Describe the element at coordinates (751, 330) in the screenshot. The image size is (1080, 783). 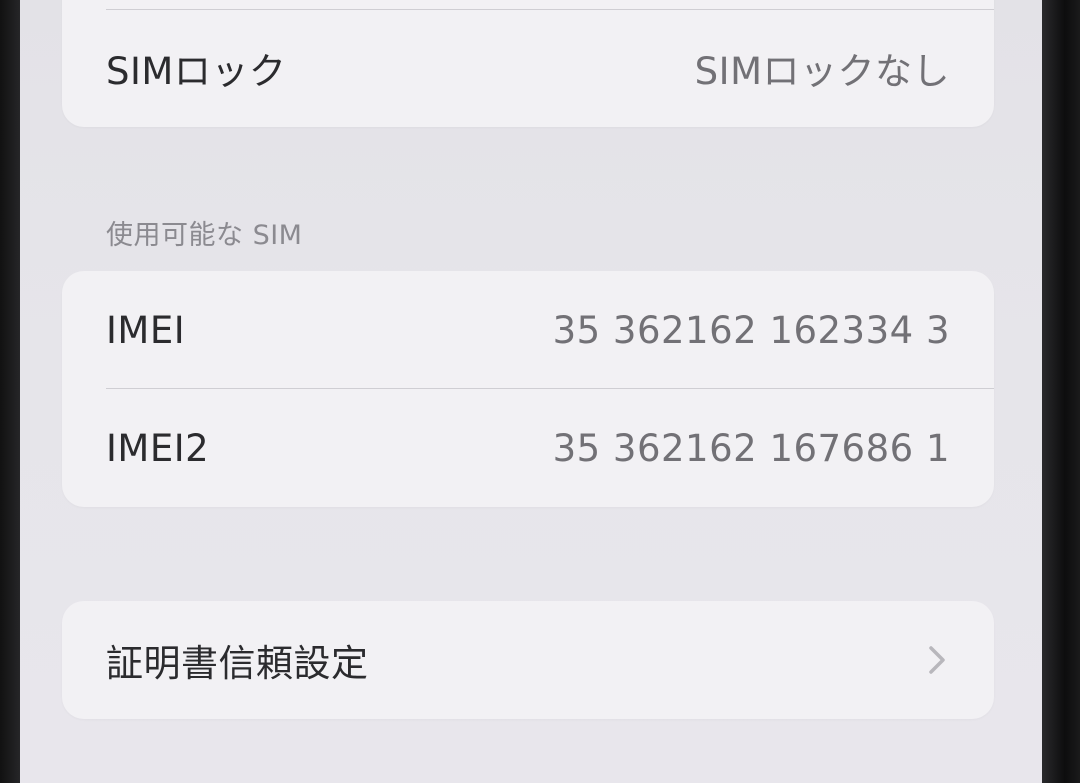
I see `imei-value: 35 362162 162334 3` at that location.